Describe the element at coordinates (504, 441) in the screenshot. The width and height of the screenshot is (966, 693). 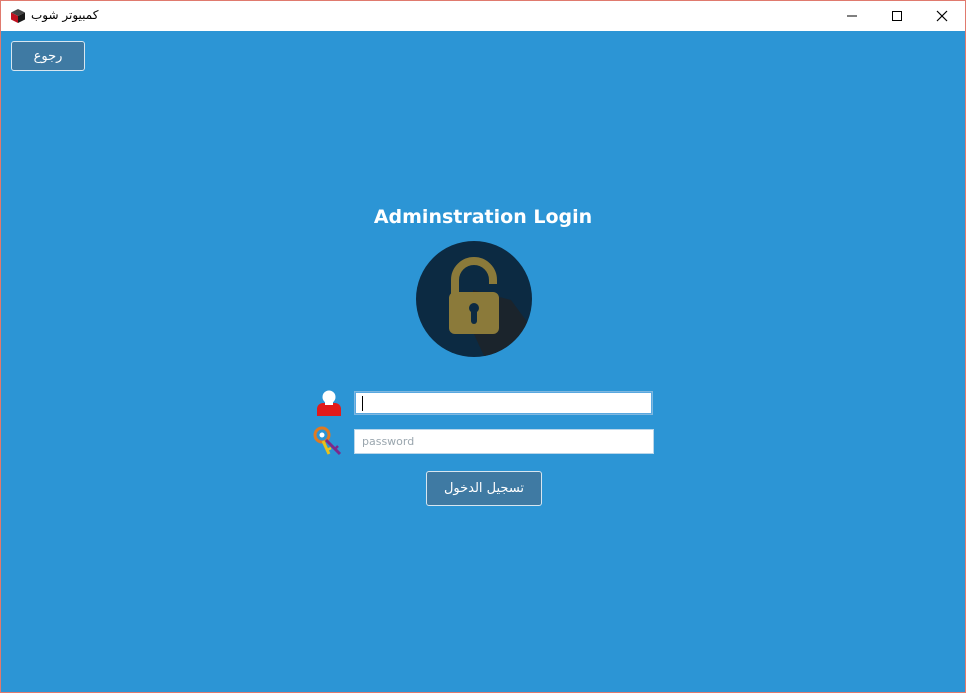
I see `password-input: password` at that location.